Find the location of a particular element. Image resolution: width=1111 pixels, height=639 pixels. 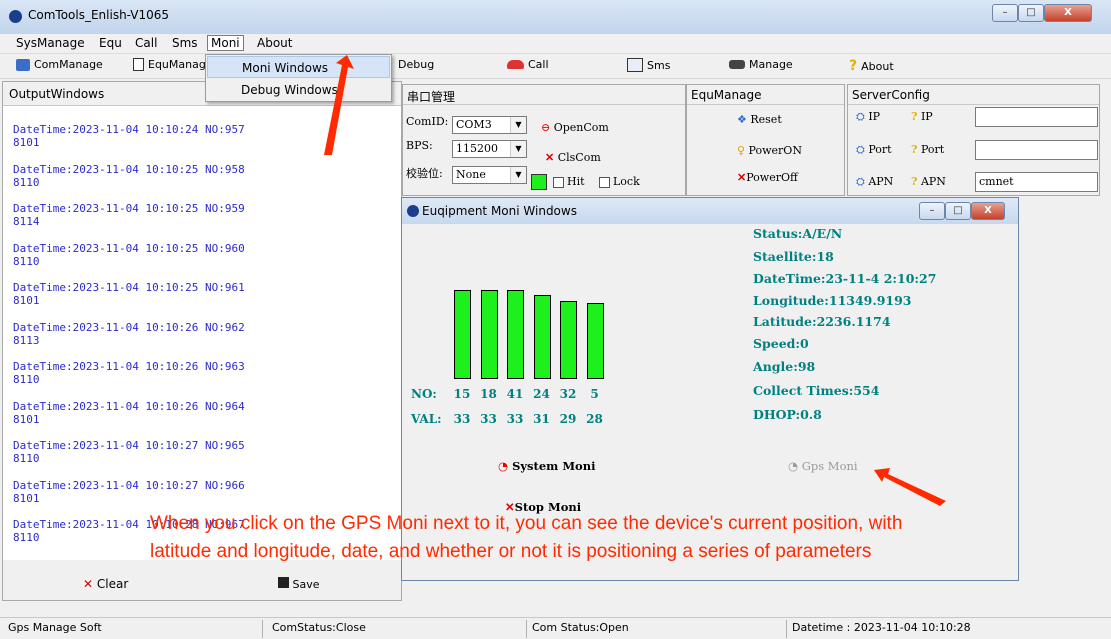

tb-equmanage-button: EquManag is located at coordinates (169, 64).